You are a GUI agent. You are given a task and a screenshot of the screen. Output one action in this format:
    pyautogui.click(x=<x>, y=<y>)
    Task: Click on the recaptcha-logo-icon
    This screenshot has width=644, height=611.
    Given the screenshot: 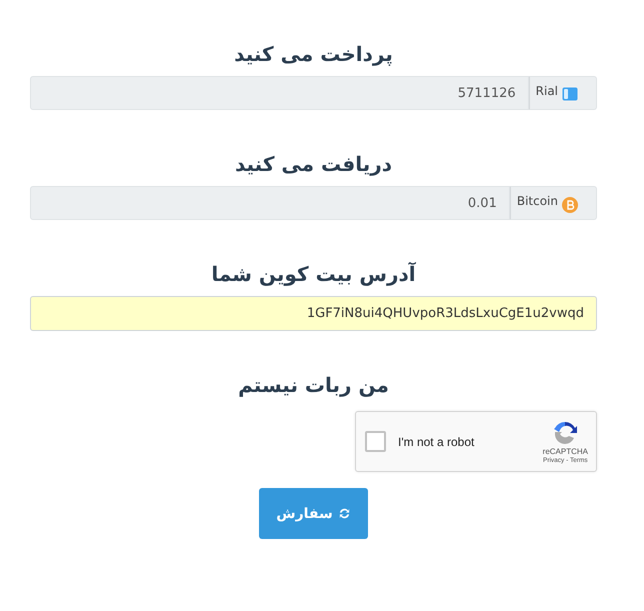 What is the action you would take?
    pyautogui.click(x=565, y=433)
    